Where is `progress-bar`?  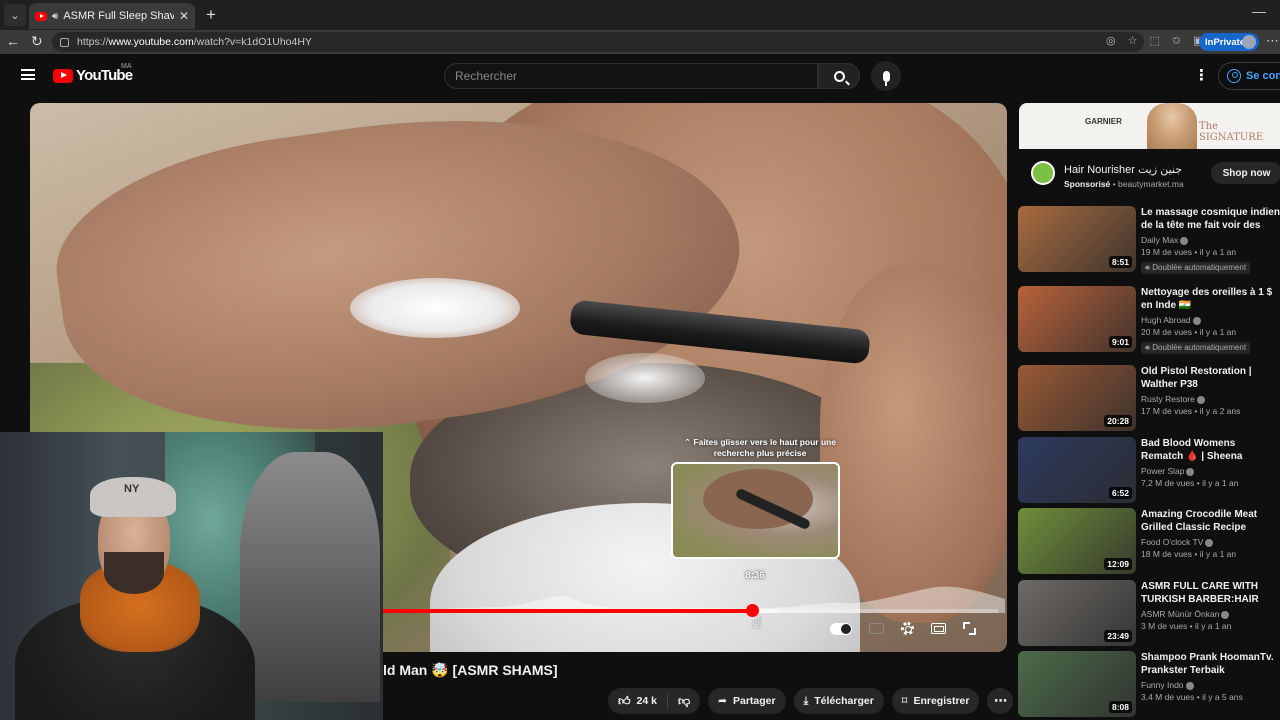 progress-bar is located at coordinates (690, 610).